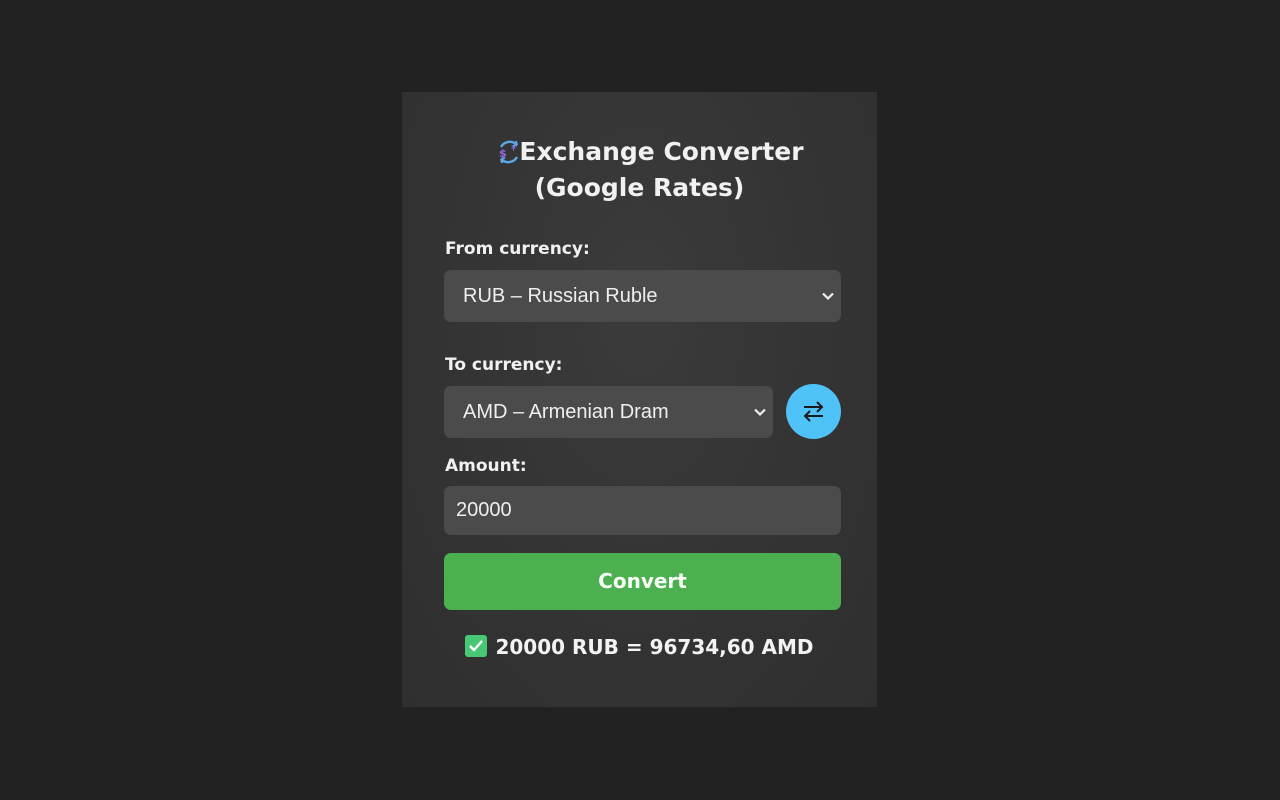 The width and height of the screenshot is (1280, 800). I want to click on to-currency-select: AMD – Armenian Dram, so click(608, 412).